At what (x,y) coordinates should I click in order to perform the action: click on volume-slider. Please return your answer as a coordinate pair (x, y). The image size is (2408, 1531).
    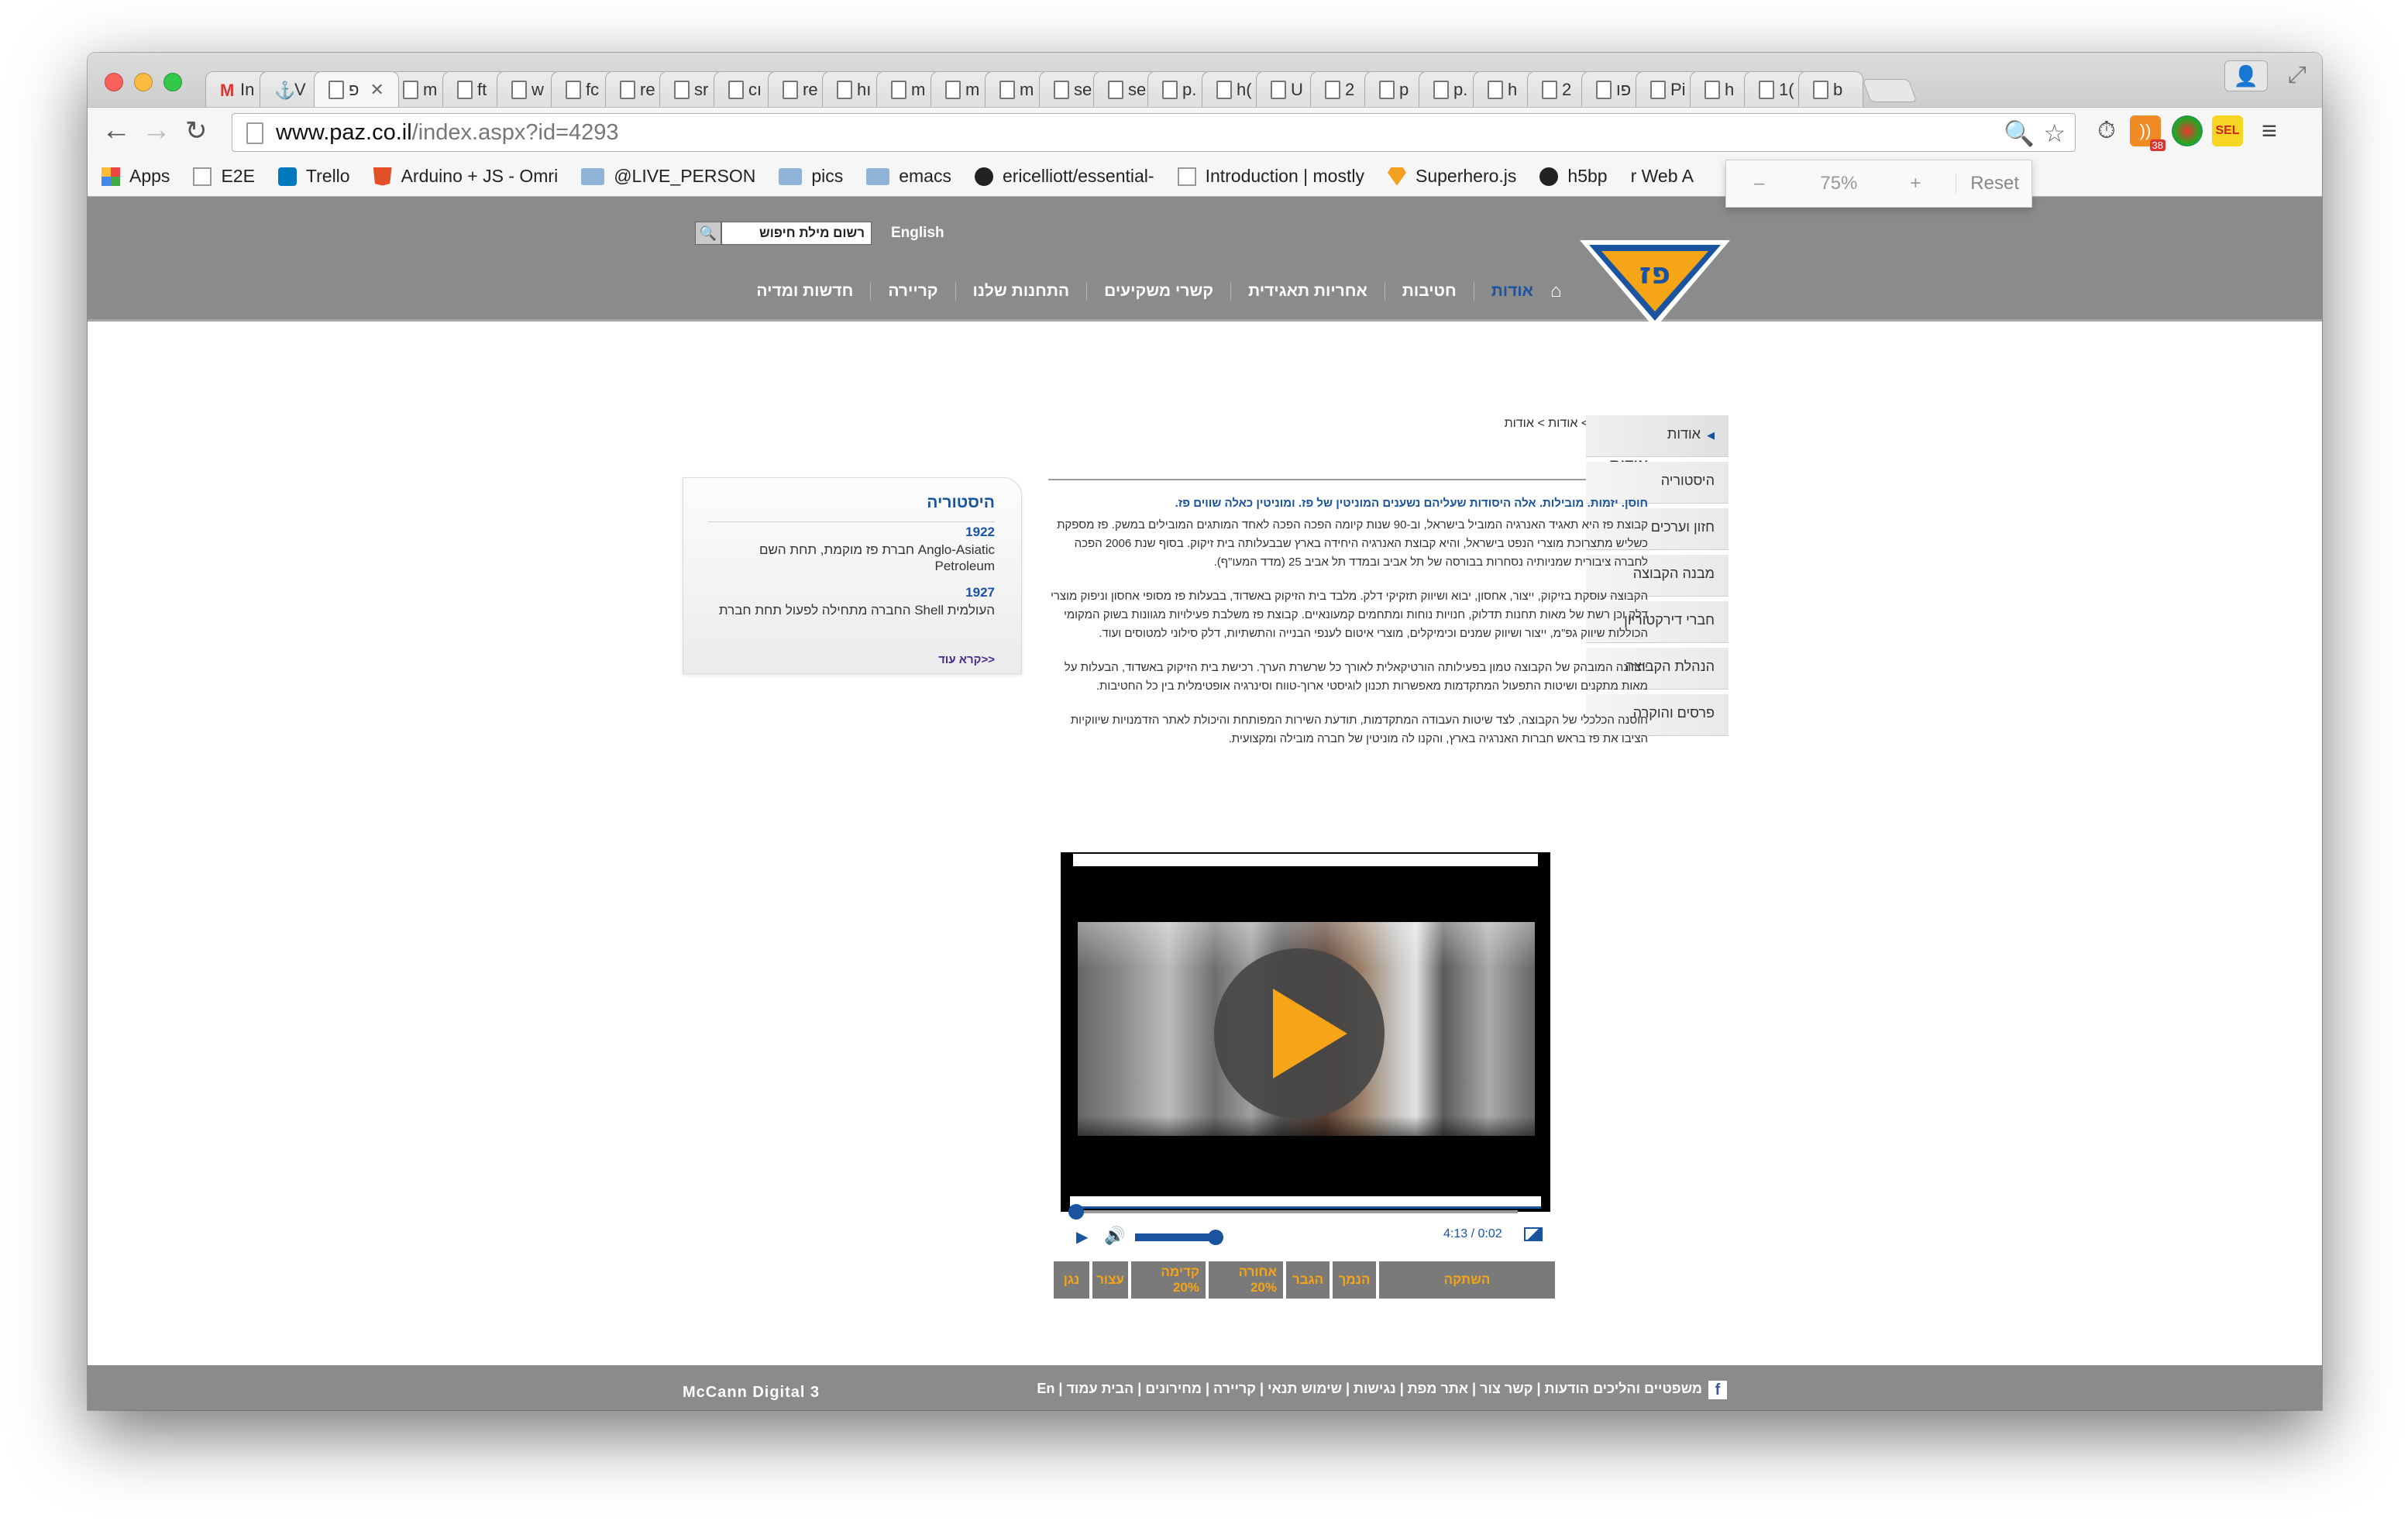
    Looking at the image, I should click on (1179, 1237).